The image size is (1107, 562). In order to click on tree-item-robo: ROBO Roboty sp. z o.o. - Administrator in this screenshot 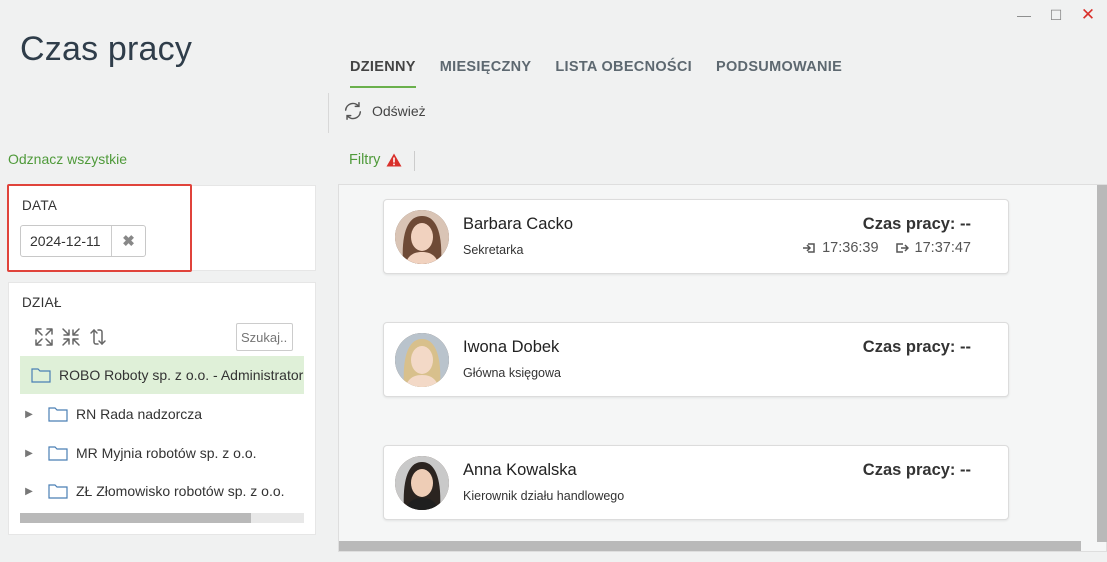, I will do `click(162, 375)`.